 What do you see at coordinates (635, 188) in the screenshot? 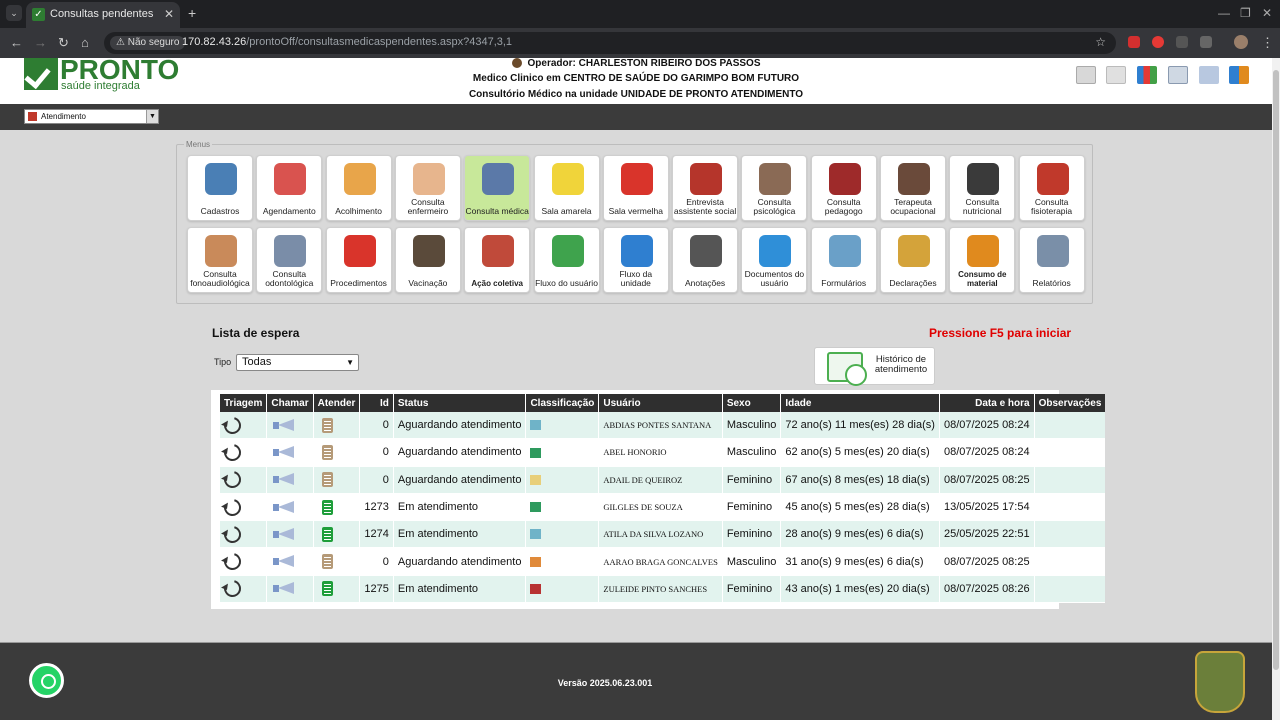
I see `menu-tile: Sala vermelha` at bounding box center [635, 188].